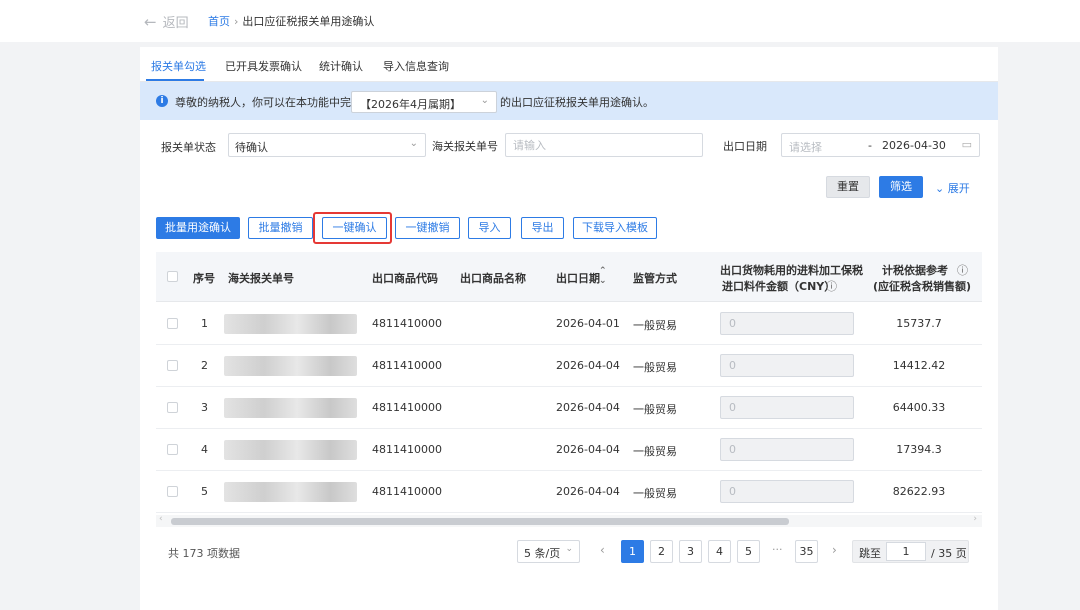  I want to click on table-row: 3 4811410000 2026-04-04 一般贸易 0 64400.33, so click(569, 408).